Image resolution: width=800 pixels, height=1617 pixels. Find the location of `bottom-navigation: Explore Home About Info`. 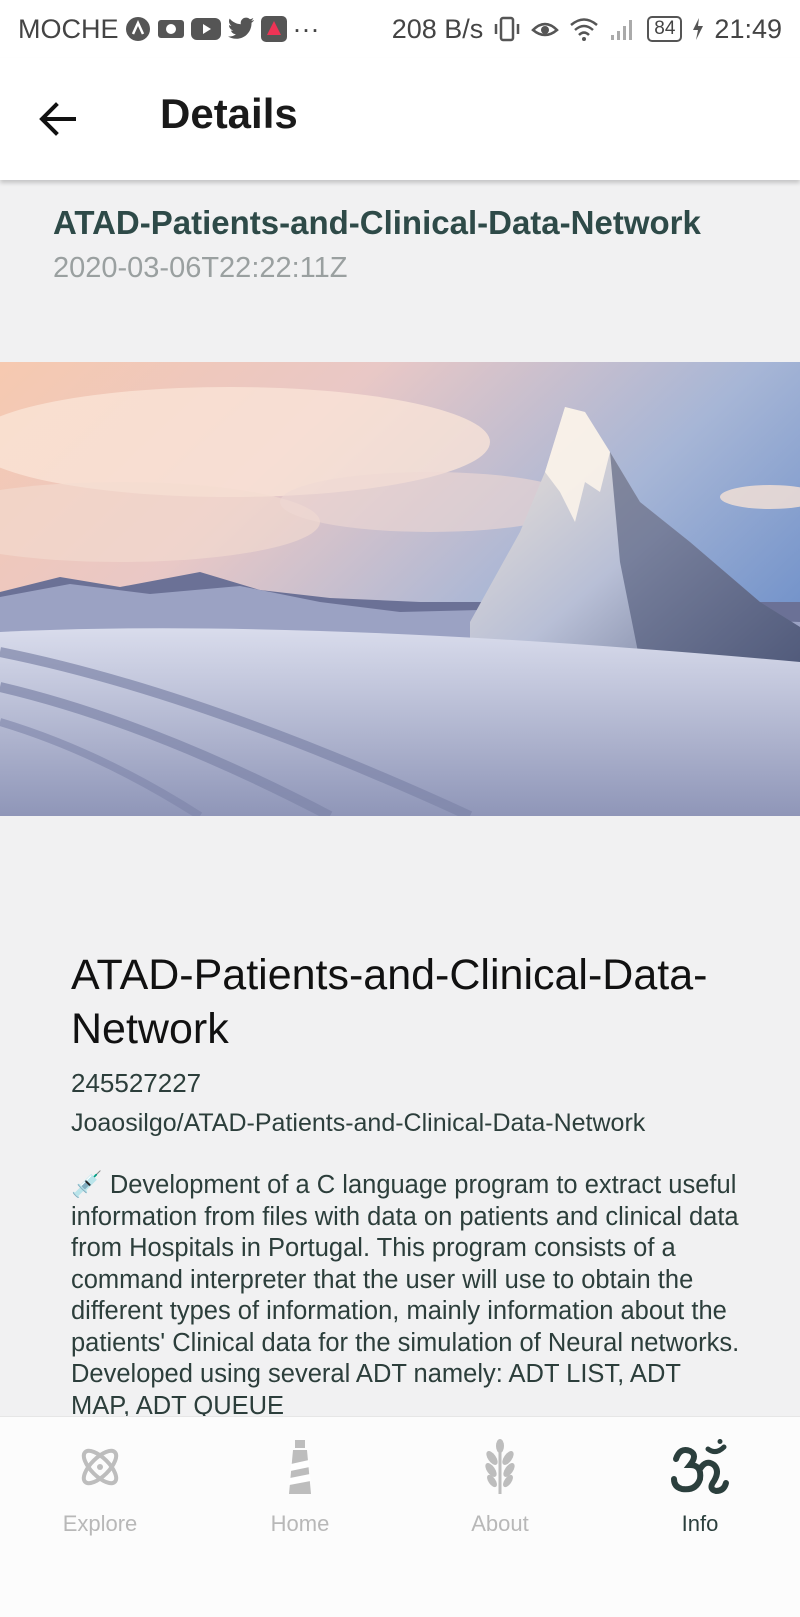

bottom-navigation: Explore Home About Info is located at coordinates (400, 1516).